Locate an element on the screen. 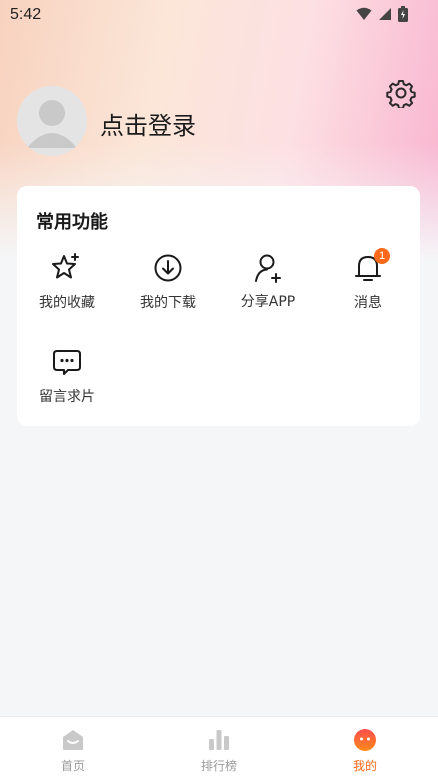 This screenshot has width=438, height=780. status-time: 5:42 is located at coordinates (26, 14).